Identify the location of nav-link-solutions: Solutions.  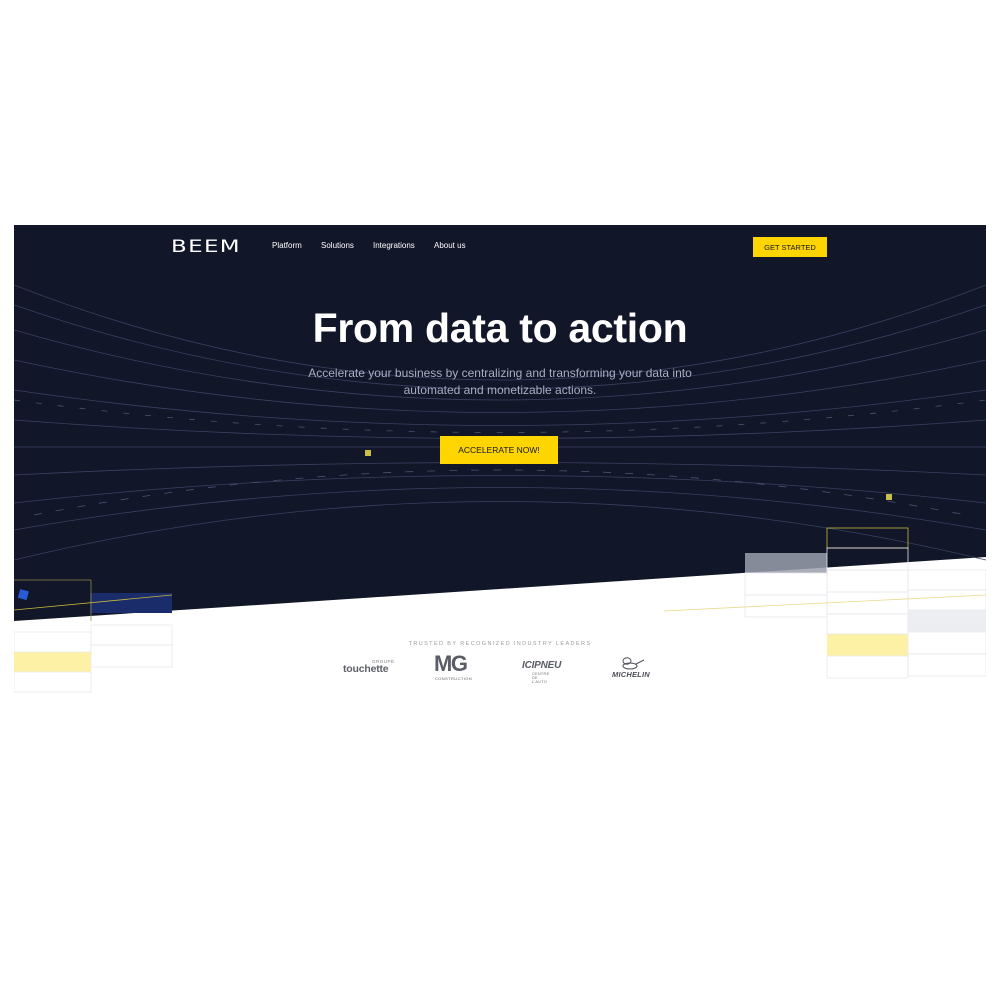
(337, 245).